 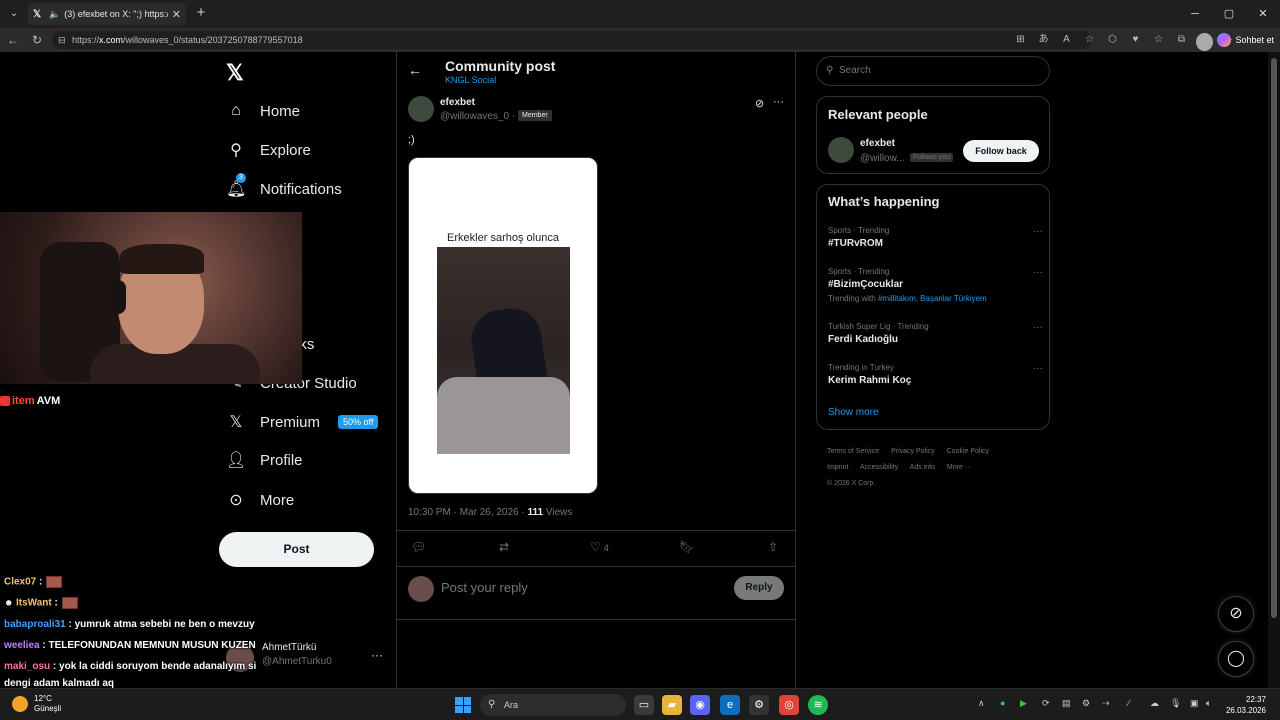 I want to click on microphone-icon: 🎙︎, so click(x=1175, y=703).